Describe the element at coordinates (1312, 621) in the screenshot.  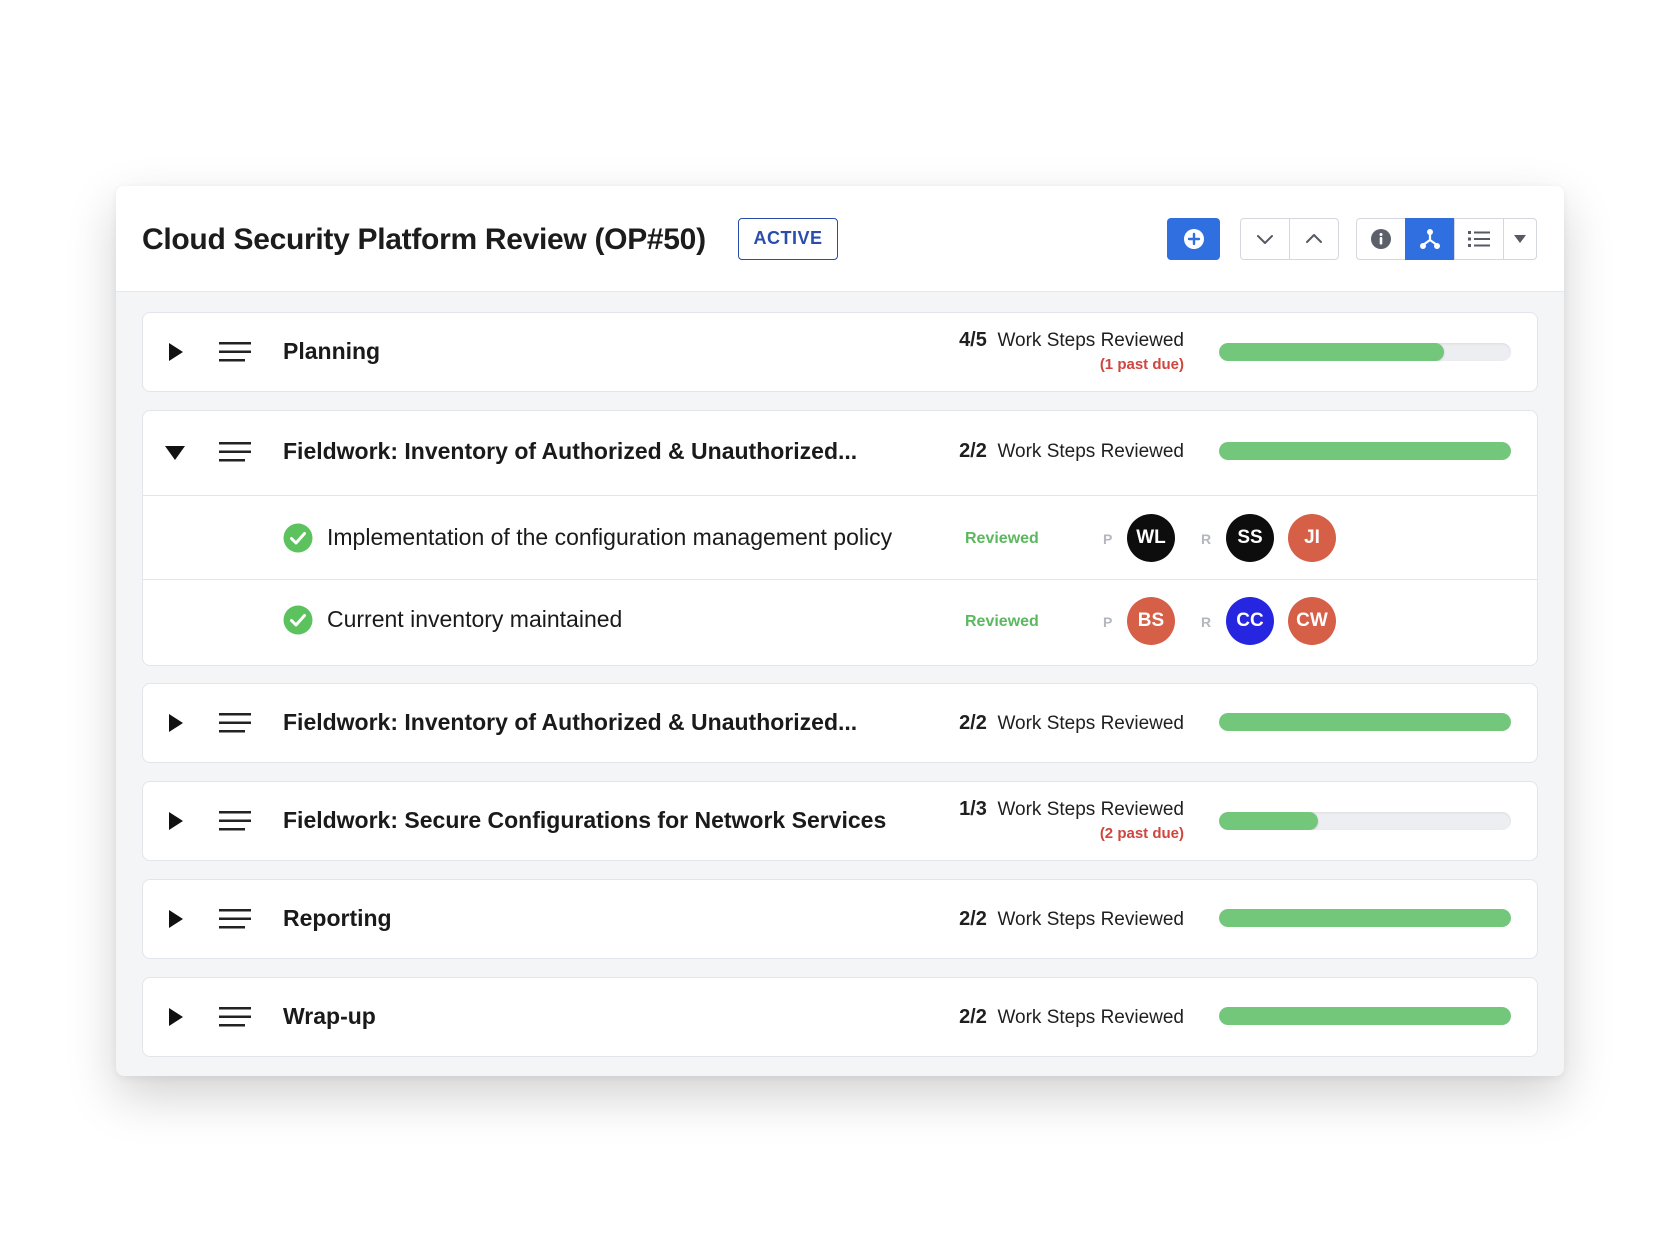
I see `avatar: CW` at that location.